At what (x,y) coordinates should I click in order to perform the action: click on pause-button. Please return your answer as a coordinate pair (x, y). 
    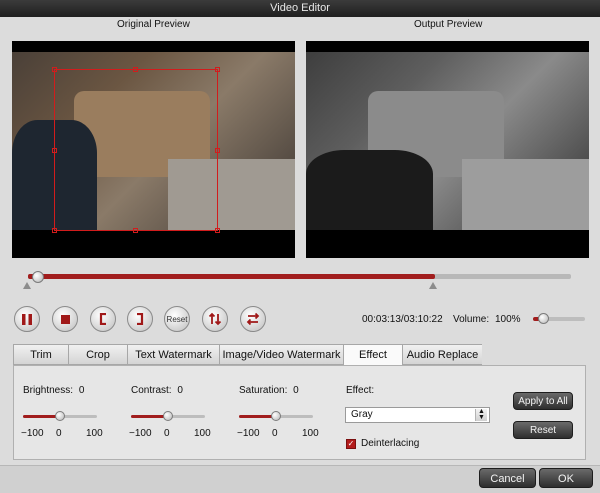
    Looking at the image, I should click on (27, 319).